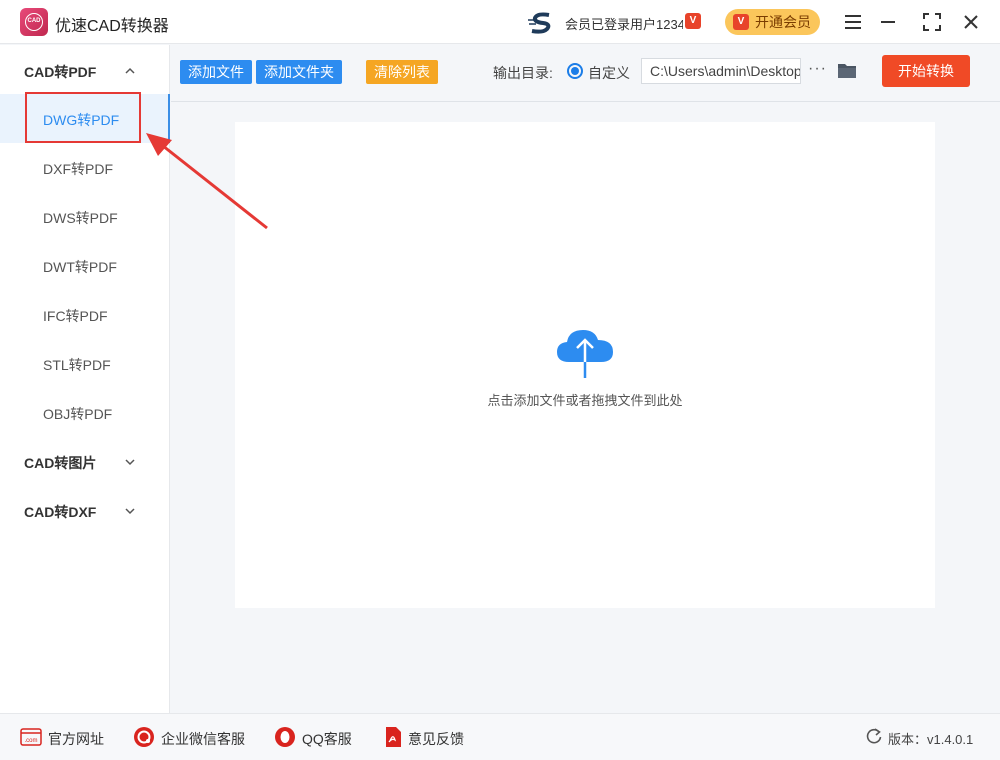  Describe the element at coordinates (78, 169) in the screenshot. I see `sidebar-item-dxf-to-pdf: DXF转PDF` at that location.